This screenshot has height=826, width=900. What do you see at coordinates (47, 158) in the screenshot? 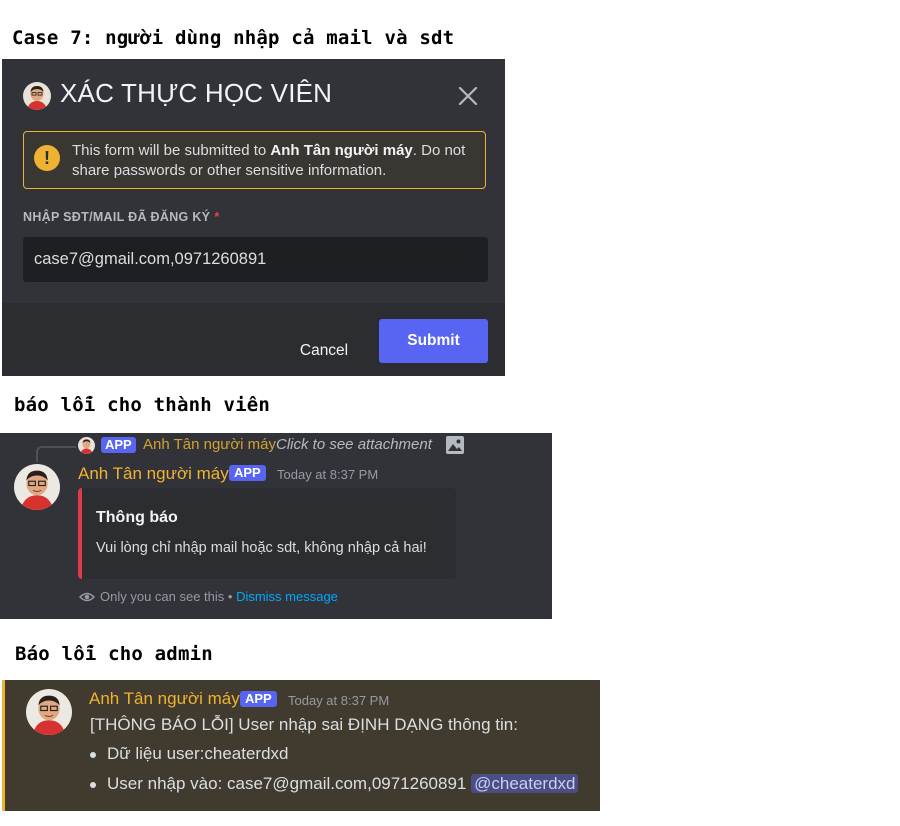
I see `warning-icon: !` at bounding box center [47, 158].